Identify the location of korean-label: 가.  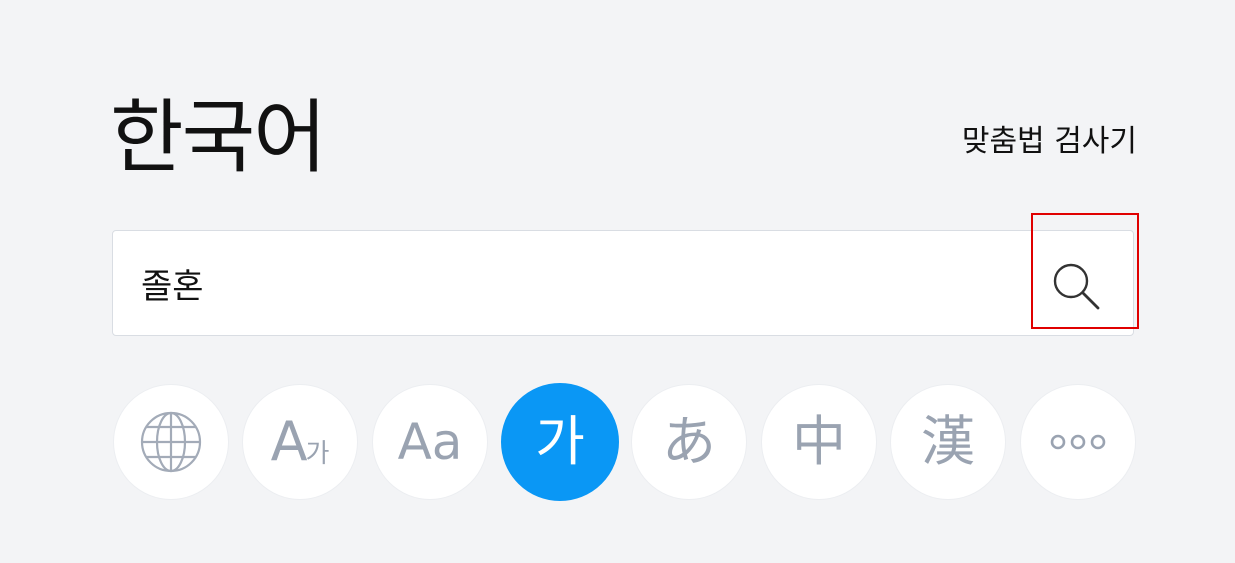
(560, 441).